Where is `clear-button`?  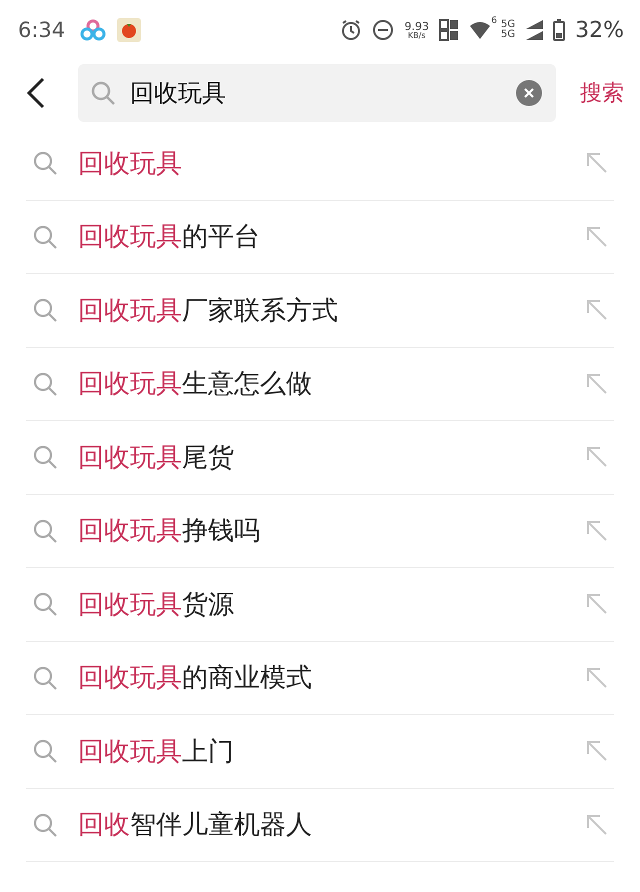
clear-button is located at coordinates (529, 93).